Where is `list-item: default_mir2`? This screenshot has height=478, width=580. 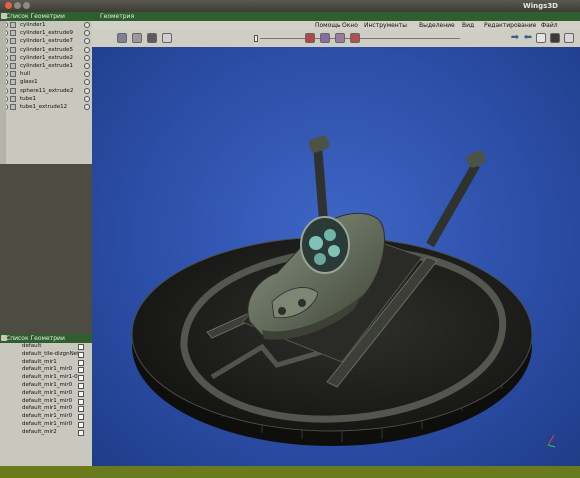
list-item: default_mir2 is located at coordinates (46, 433).